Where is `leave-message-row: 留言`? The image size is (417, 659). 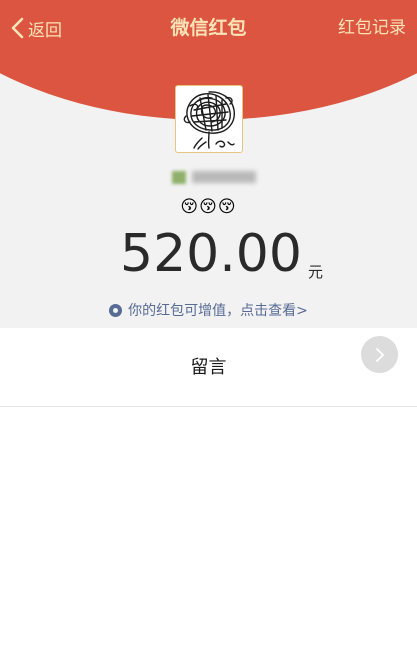 leave-message-row: 留言 is located at coordinates (208, 367).